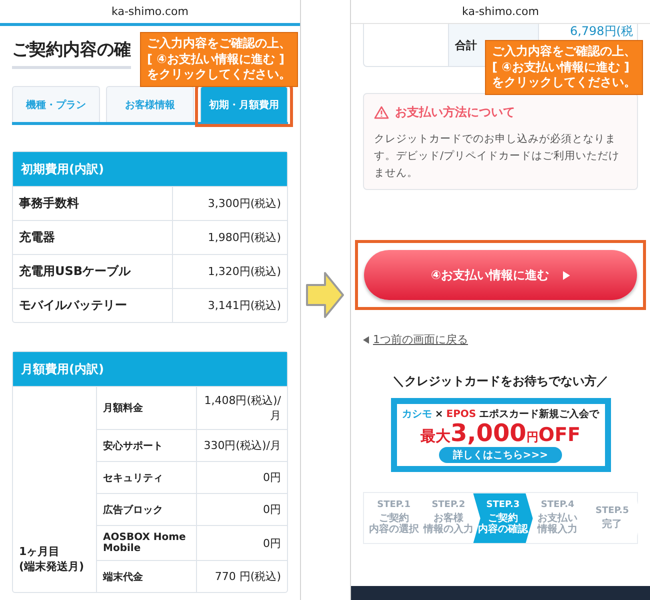 This screenshot has height=600, width=650. I want to click on table-cell: 広告ブロック, so click(147, 509).